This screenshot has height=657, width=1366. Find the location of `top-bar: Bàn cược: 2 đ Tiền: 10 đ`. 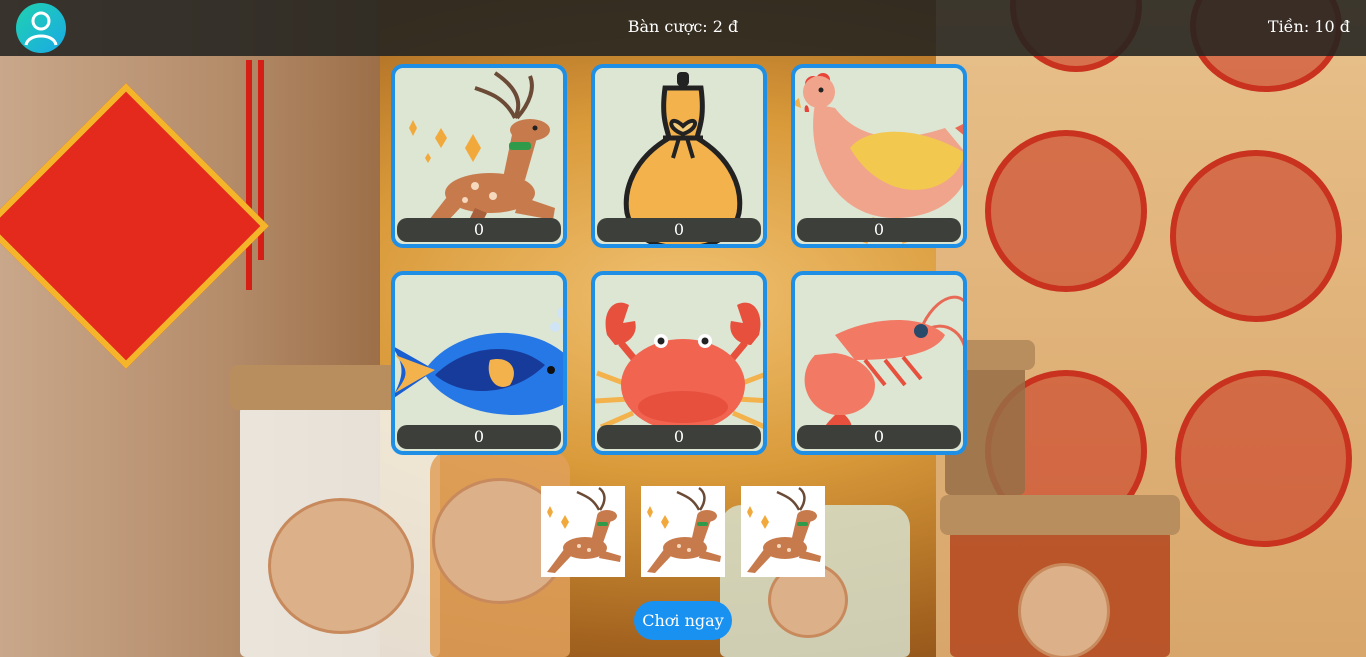

top-bar: Bàn cược: 2 đ Tiền: 10 đ is located at coordinates (683, 28).